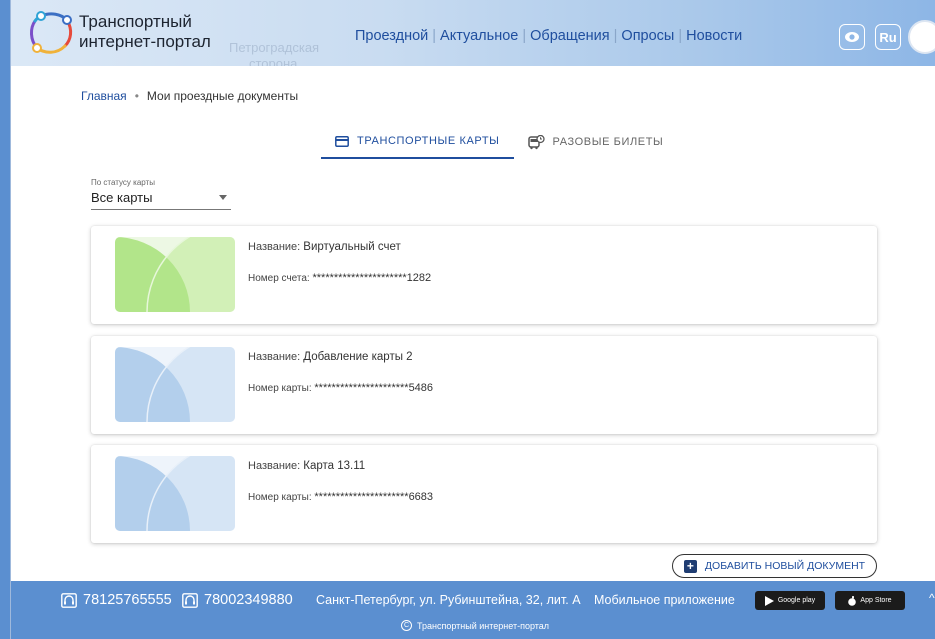  I want to click on footer-phone-2: 78002349880, so click(237, 600).